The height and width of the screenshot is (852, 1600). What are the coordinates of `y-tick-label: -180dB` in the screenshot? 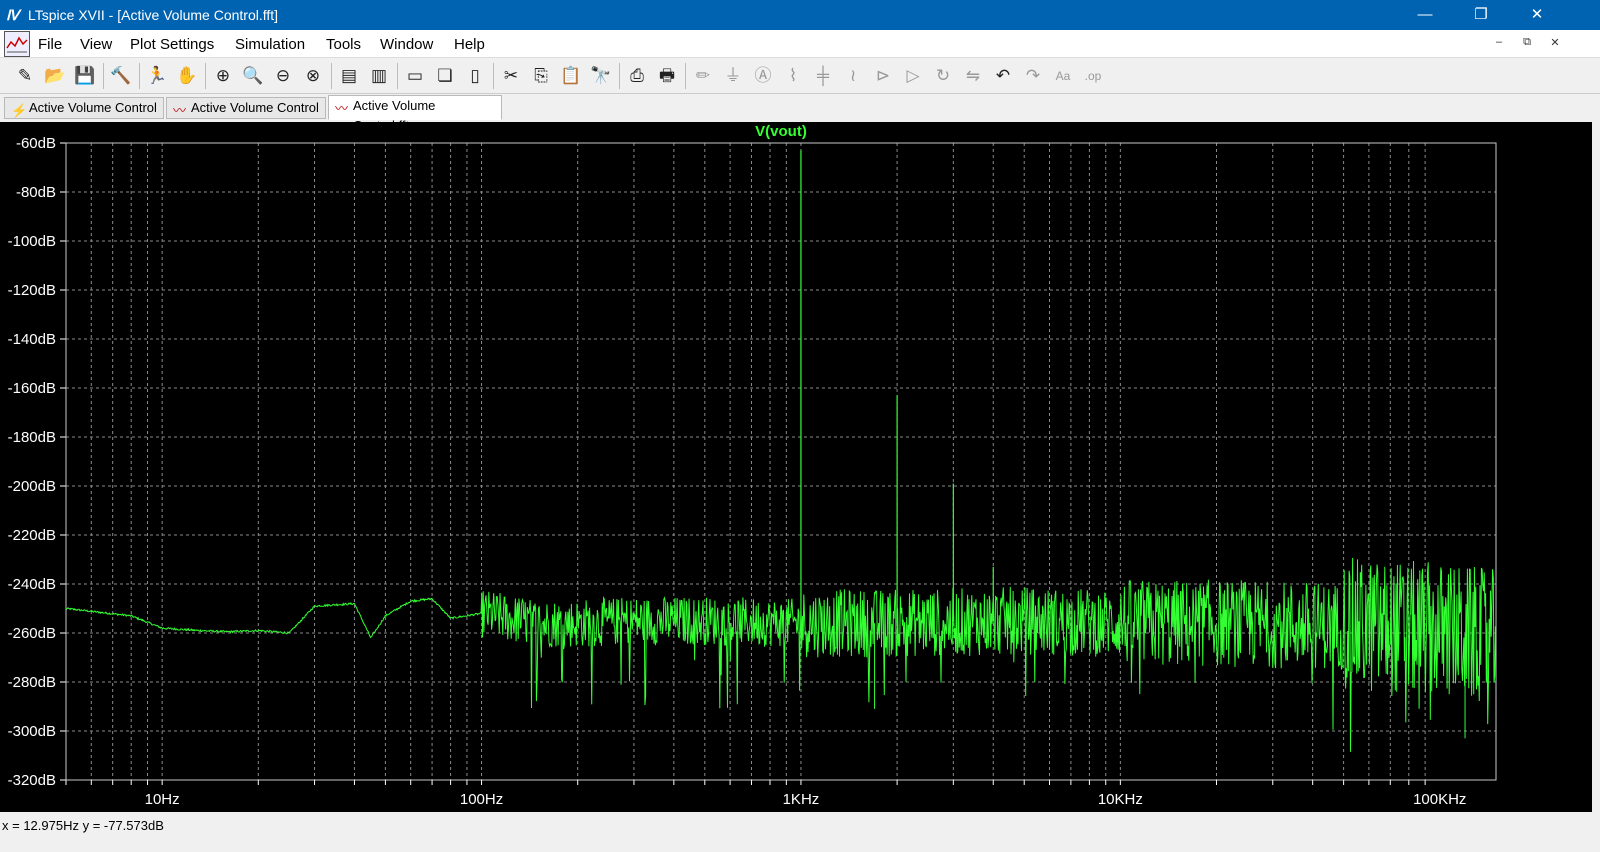 It's located at (32, 437).